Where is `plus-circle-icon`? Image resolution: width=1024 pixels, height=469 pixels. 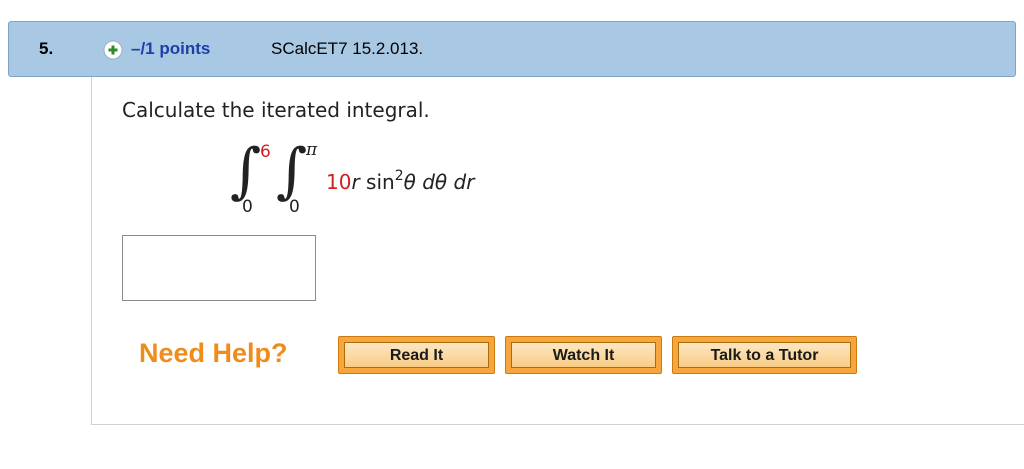
plus-circle-icon is located at coordinates (113, 50).